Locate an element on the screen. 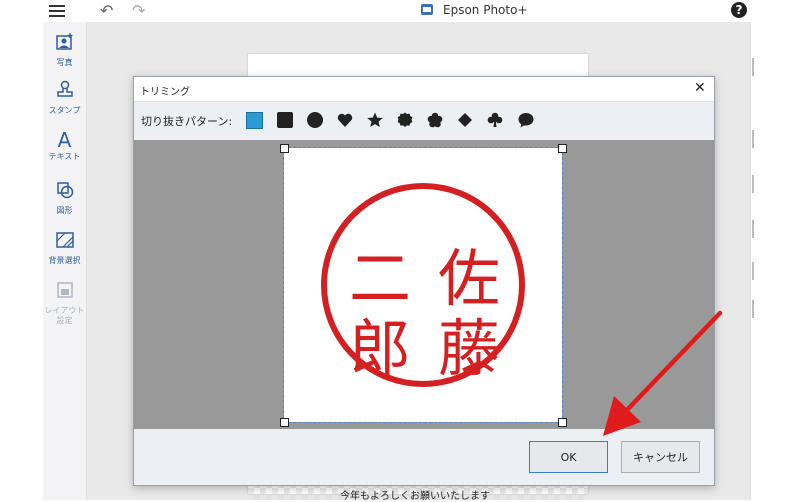  red-arrow-annotation is located at coordinates (663, 373).